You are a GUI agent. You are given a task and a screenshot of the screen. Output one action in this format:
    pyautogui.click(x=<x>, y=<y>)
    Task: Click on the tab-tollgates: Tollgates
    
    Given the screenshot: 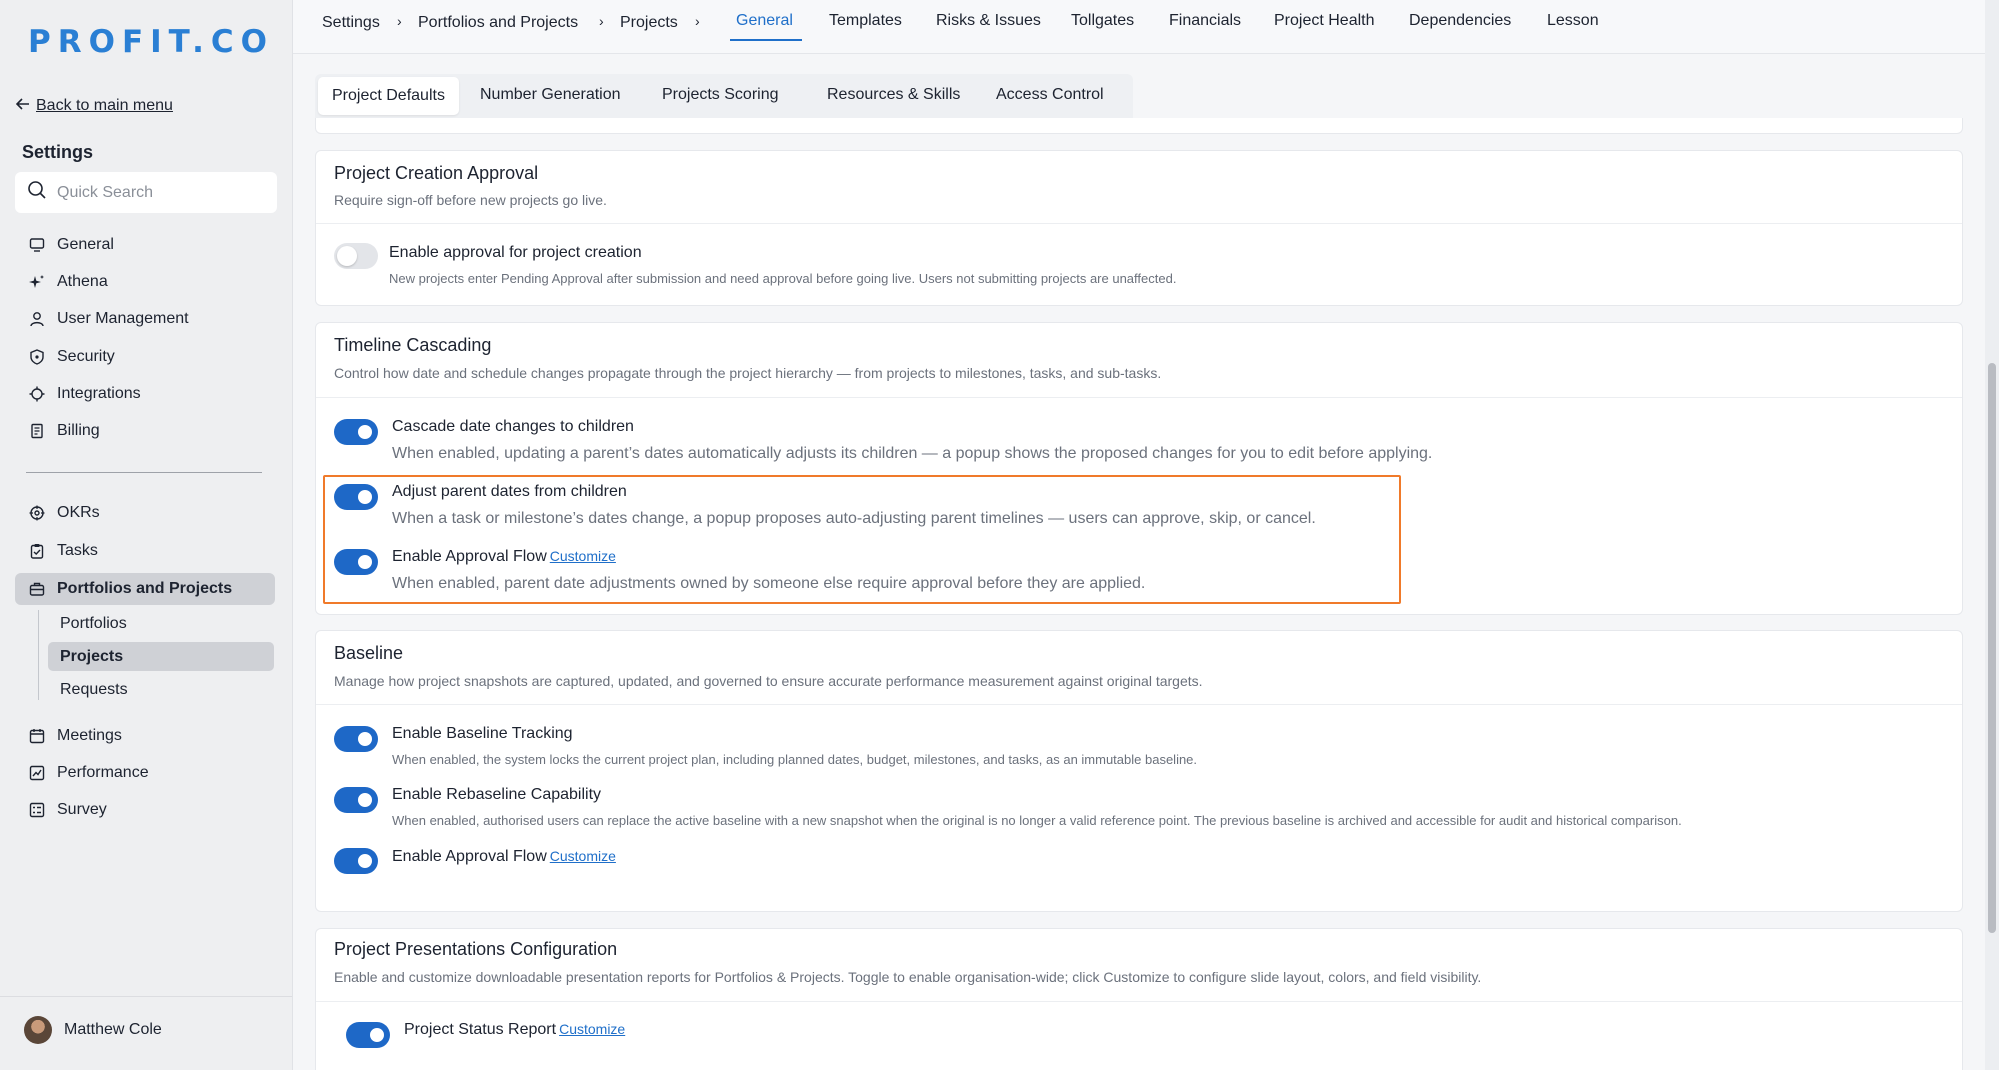 What is the action you would take?
    pyautogui.click(x=1102, y=21)
    